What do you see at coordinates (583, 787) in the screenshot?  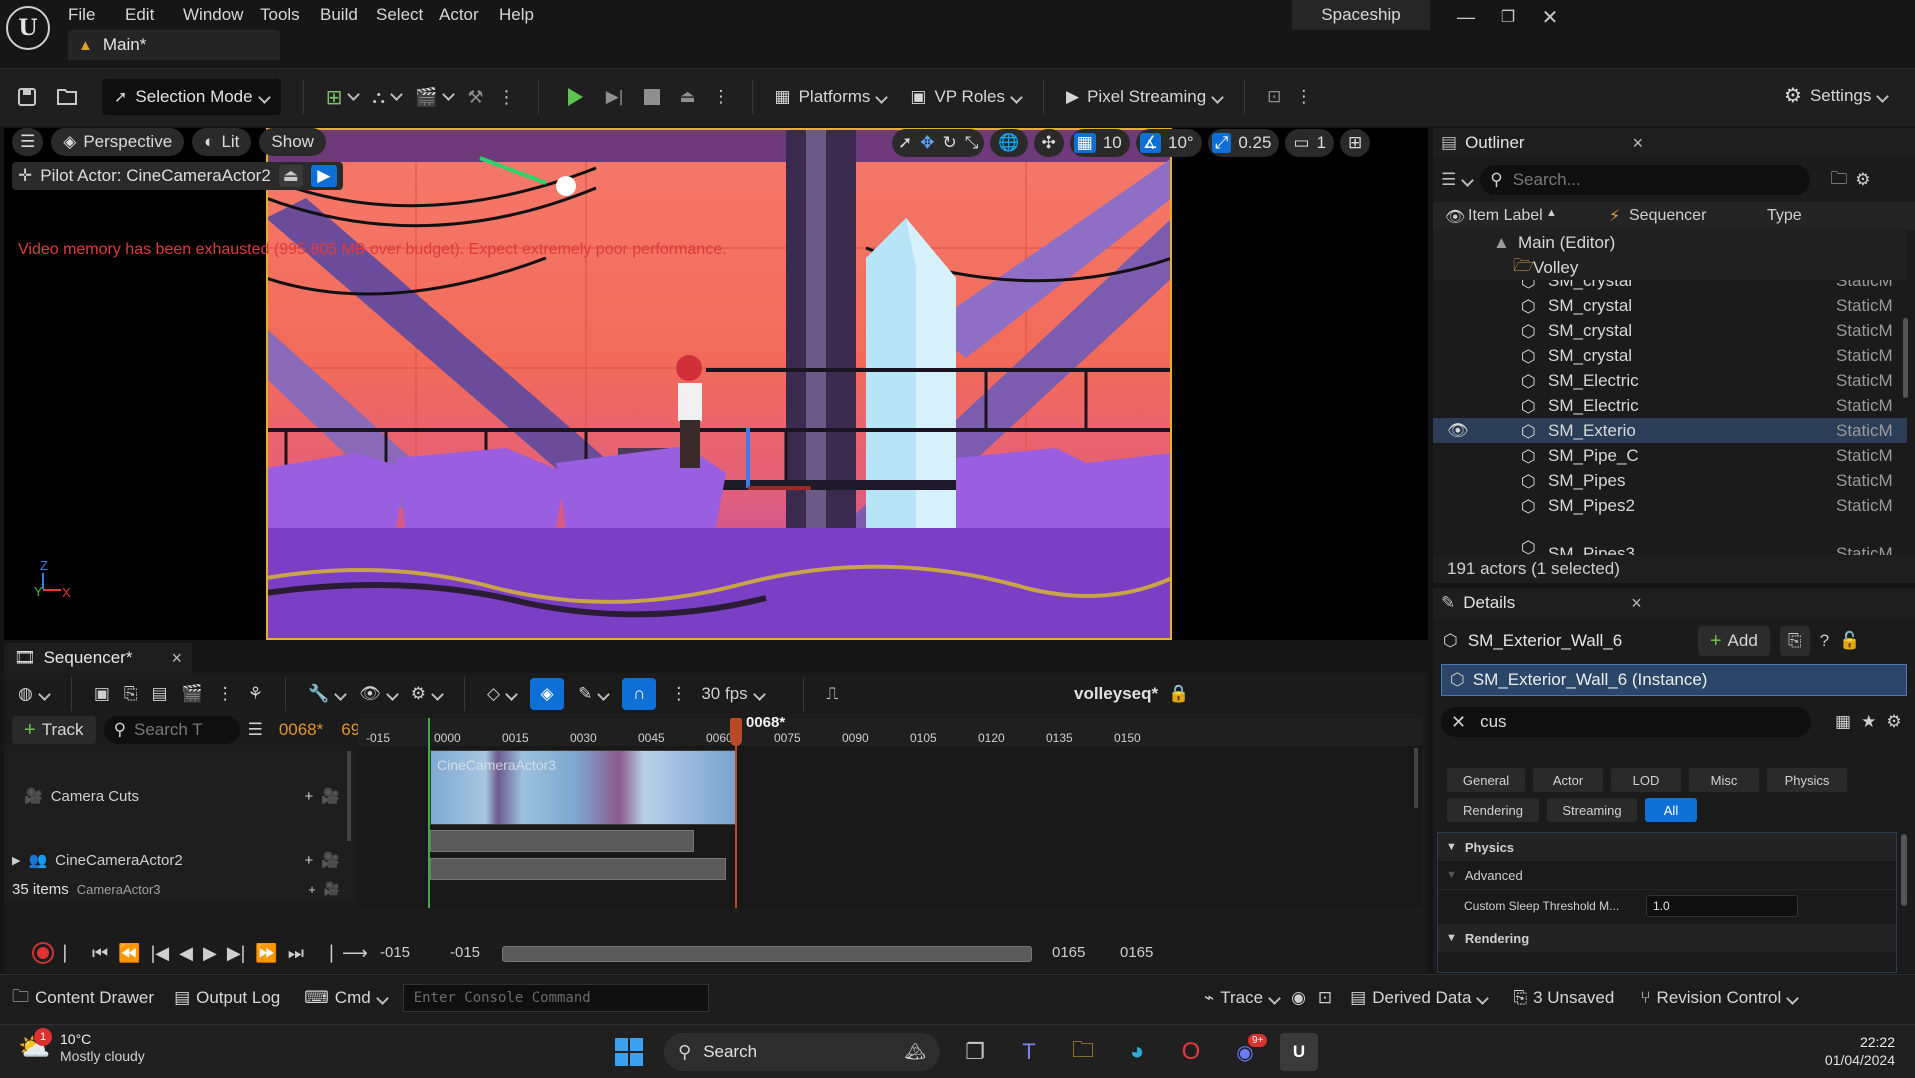 I see `camera-cut-clip: CineCameraActor3` at bounding box center [583, 787].